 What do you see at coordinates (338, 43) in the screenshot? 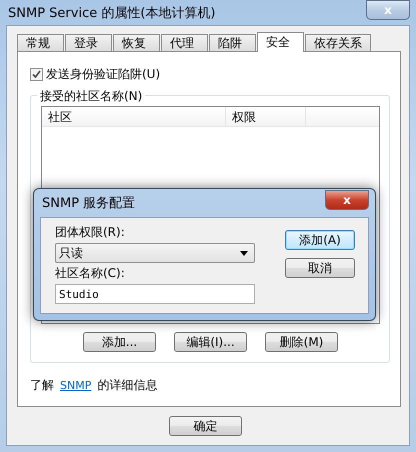
I see `tab: 依存关系` at bounding box center [338, 43].